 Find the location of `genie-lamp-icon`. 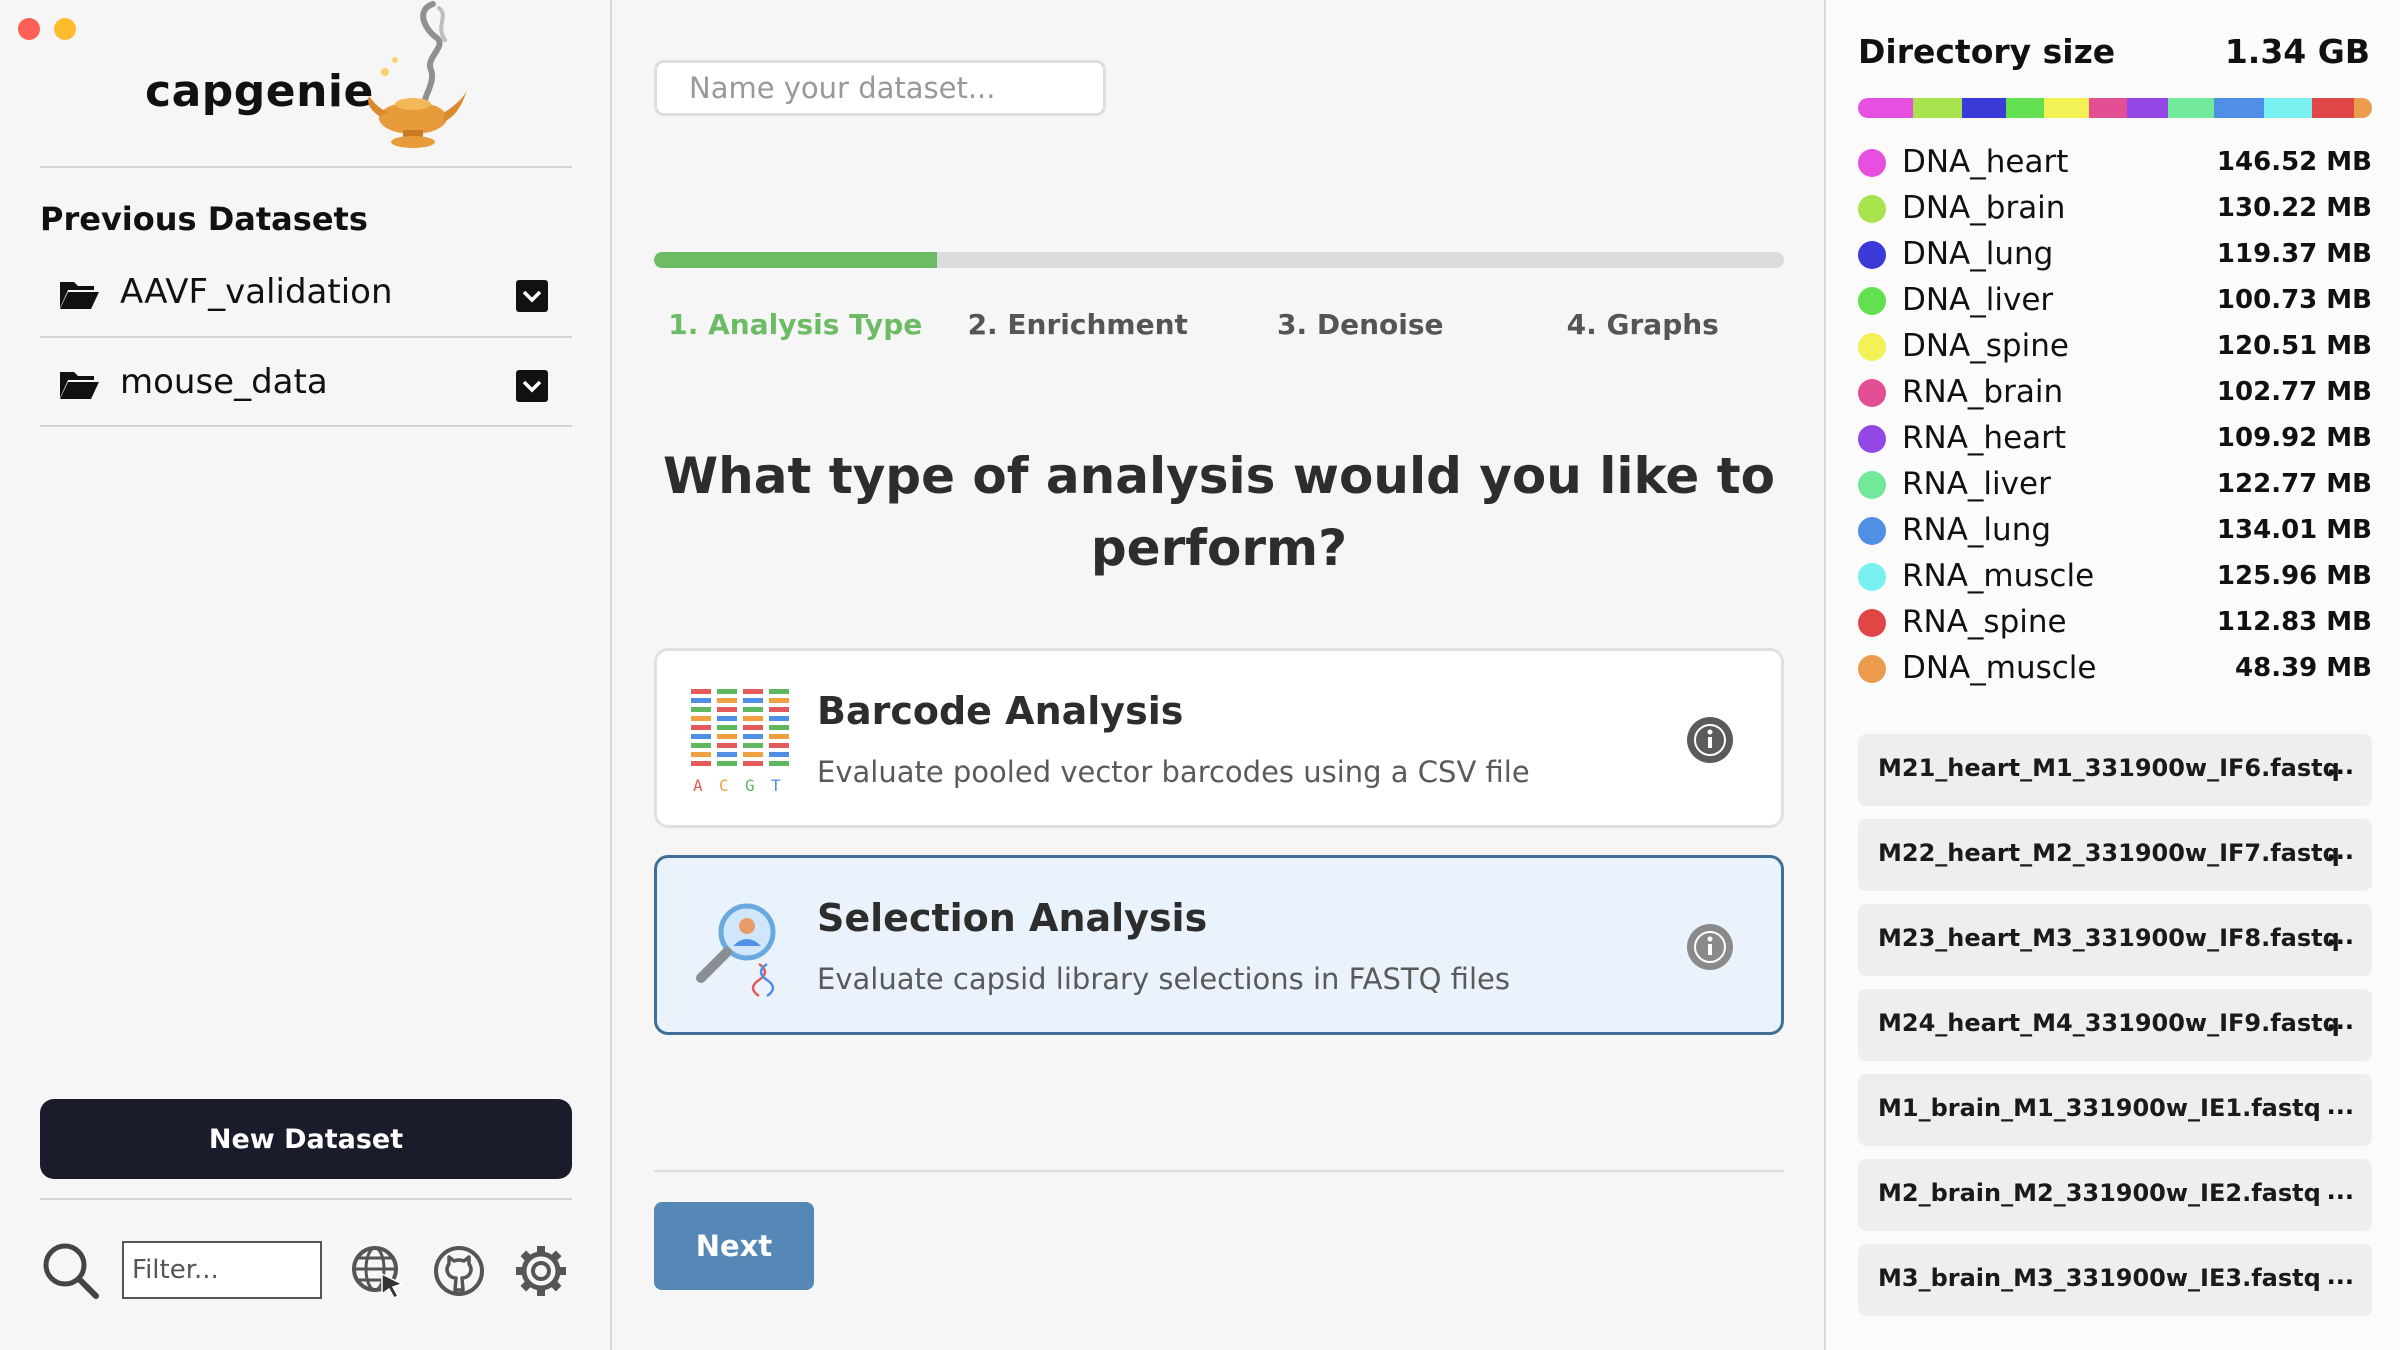

genie-lamp-icon is located at coordinates (417, 74).